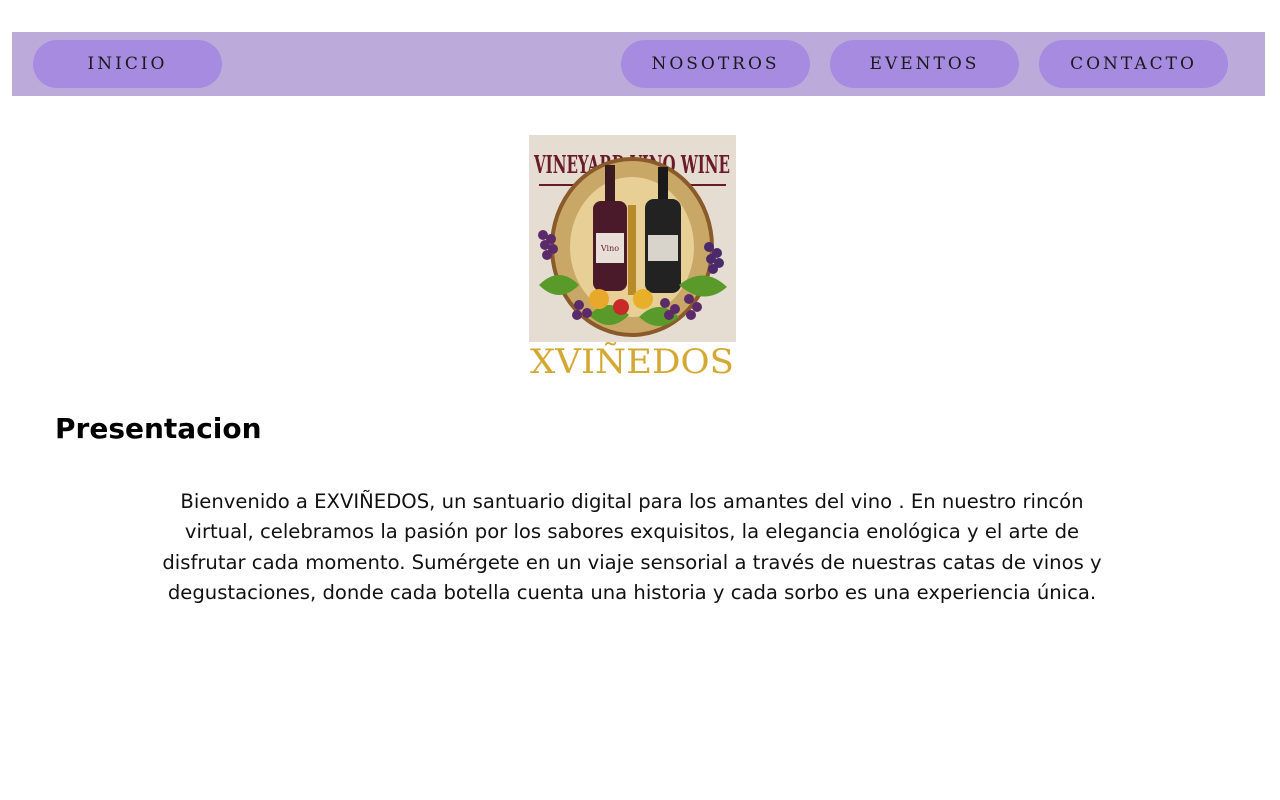  Describe the element at coordinates (127, 64) in the screenshot. I see `nav-button-inicio: INICIO` at that location.